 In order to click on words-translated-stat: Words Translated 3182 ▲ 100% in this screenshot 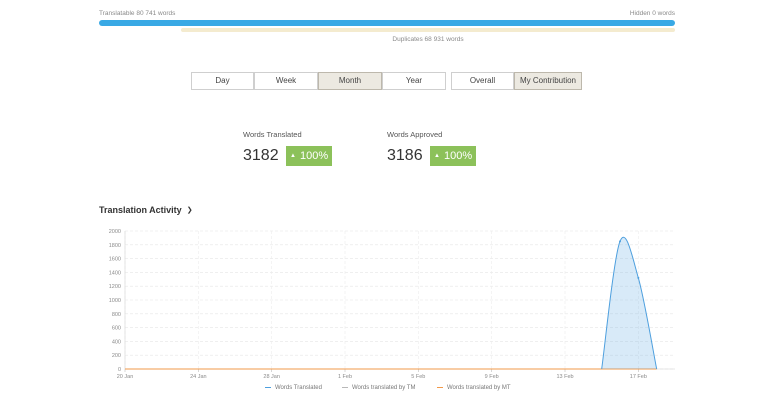, I will do `click(288, 148)`.